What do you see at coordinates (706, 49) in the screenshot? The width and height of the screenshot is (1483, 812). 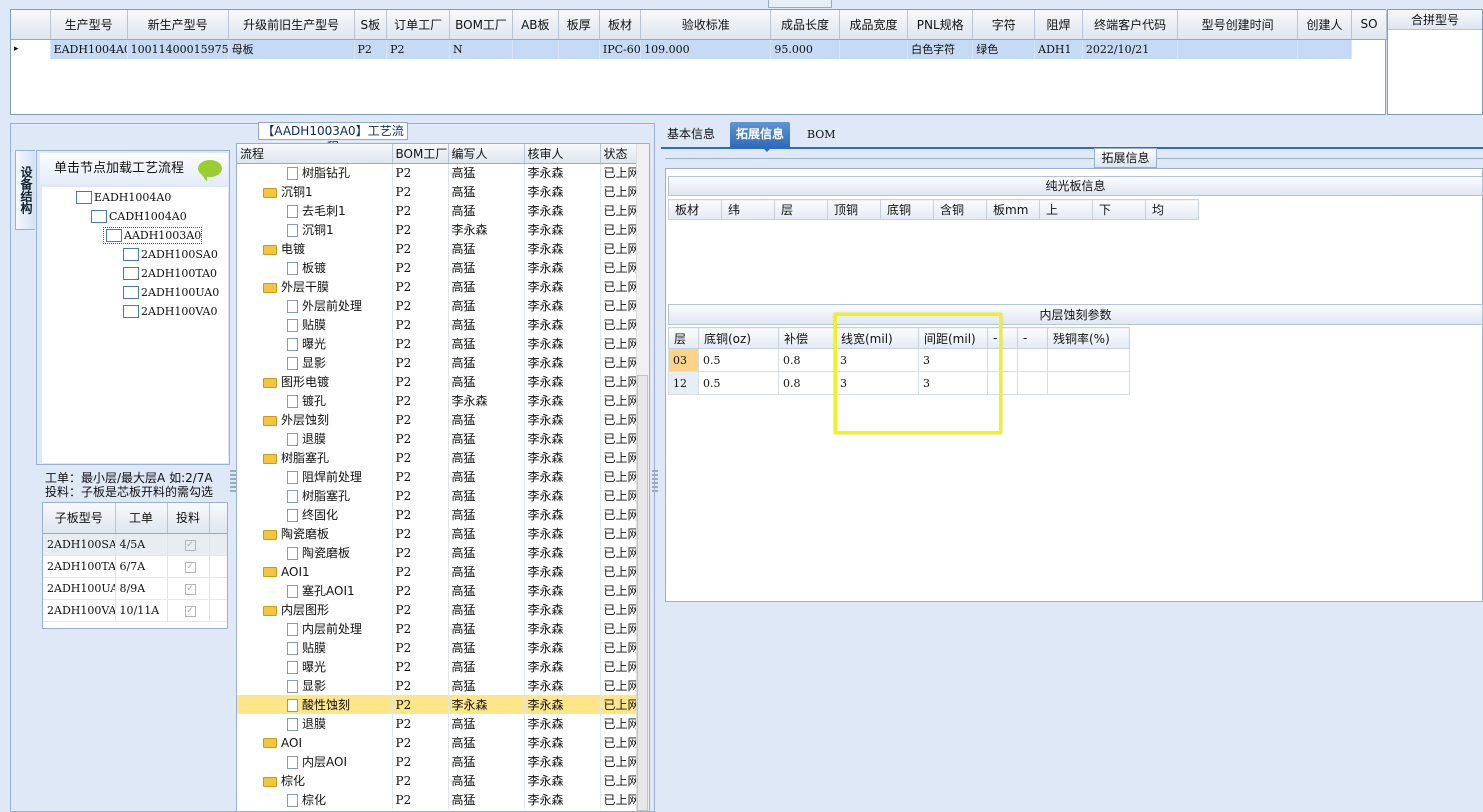 I see `product-cell: 109.000` at bounding box center [706, 49].